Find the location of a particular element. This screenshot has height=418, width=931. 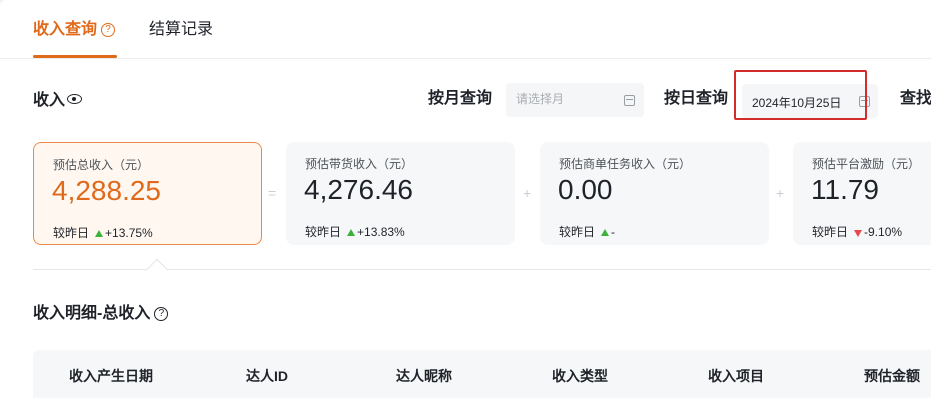

card-compare: 较昨日 - is located at coordinates (587, 231).